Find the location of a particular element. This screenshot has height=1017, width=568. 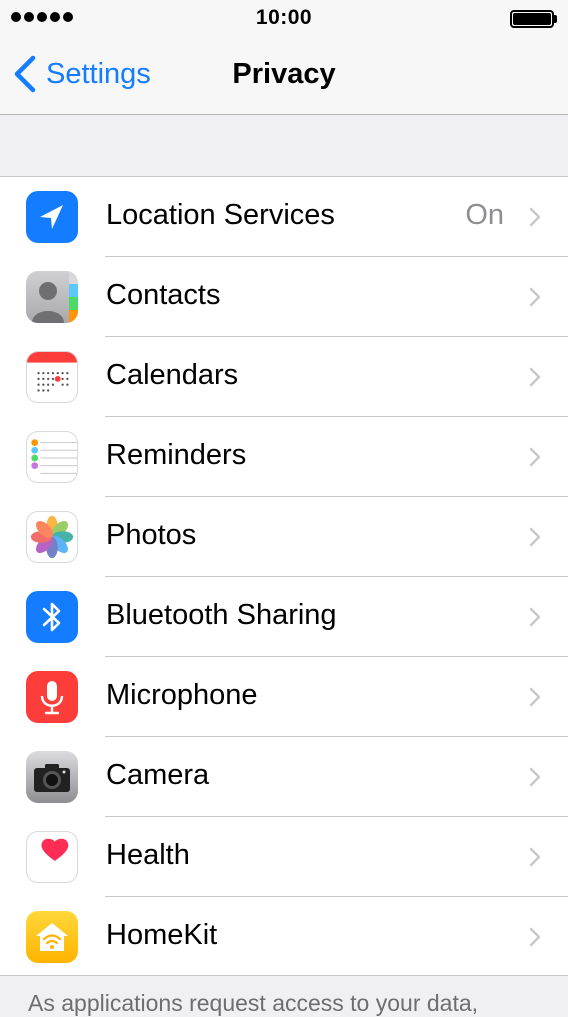

microphone-icon is located at coordinates (52, 697).